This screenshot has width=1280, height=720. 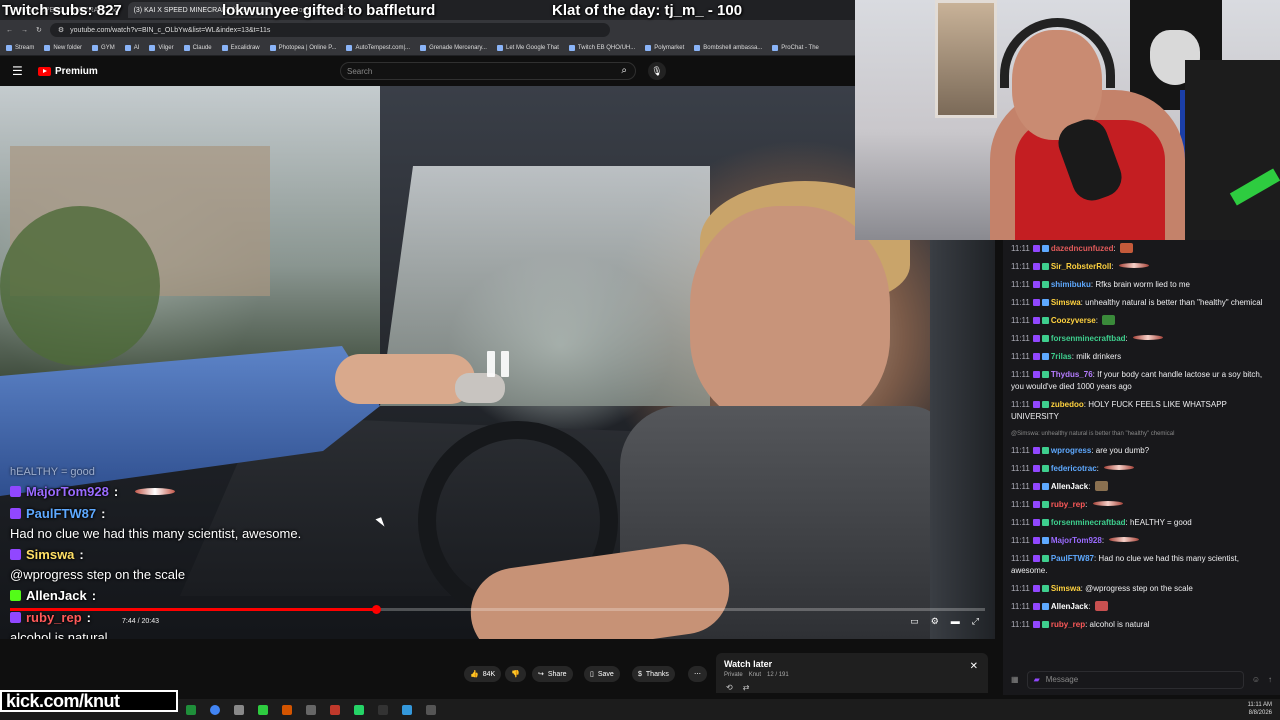 What do you see at coordinates (240, 47) in the screenshot?
I see `bookmark-item: Excalidraw` at bounding box center [240, 47].